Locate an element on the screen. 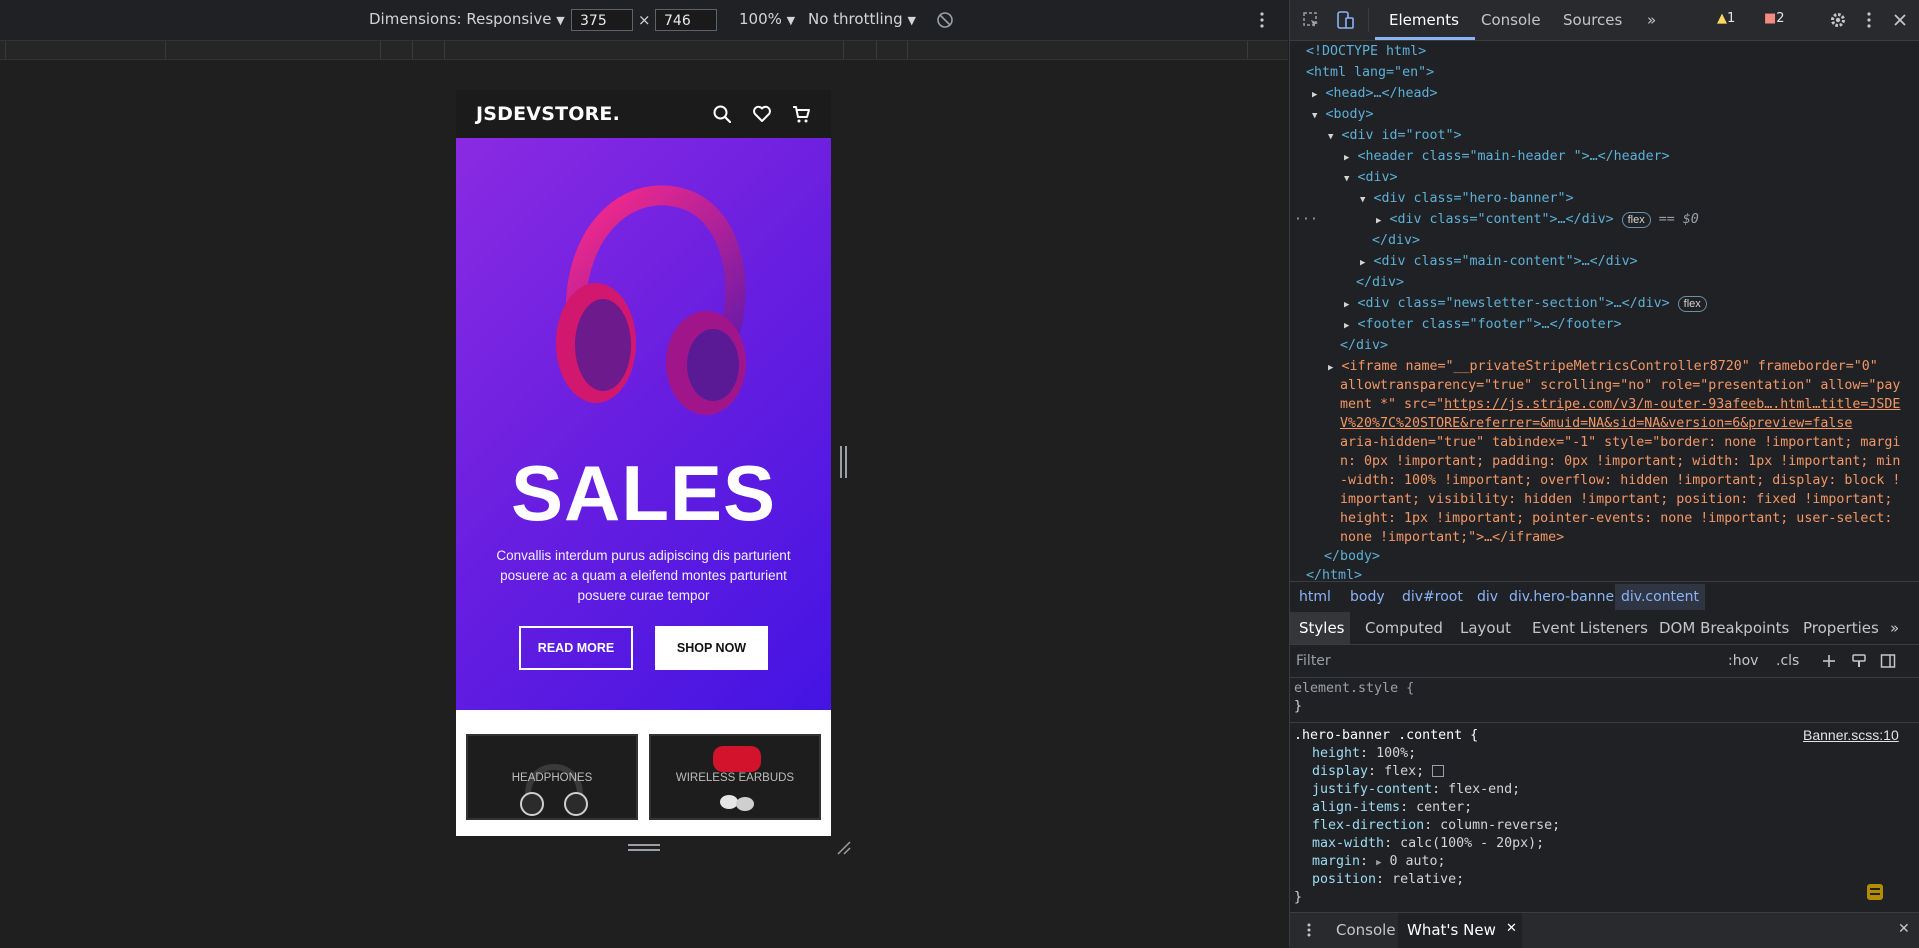 The width and height of the screenshot is (1919, 948). tab-layout: Layout is located at coordinates (1485, 628).